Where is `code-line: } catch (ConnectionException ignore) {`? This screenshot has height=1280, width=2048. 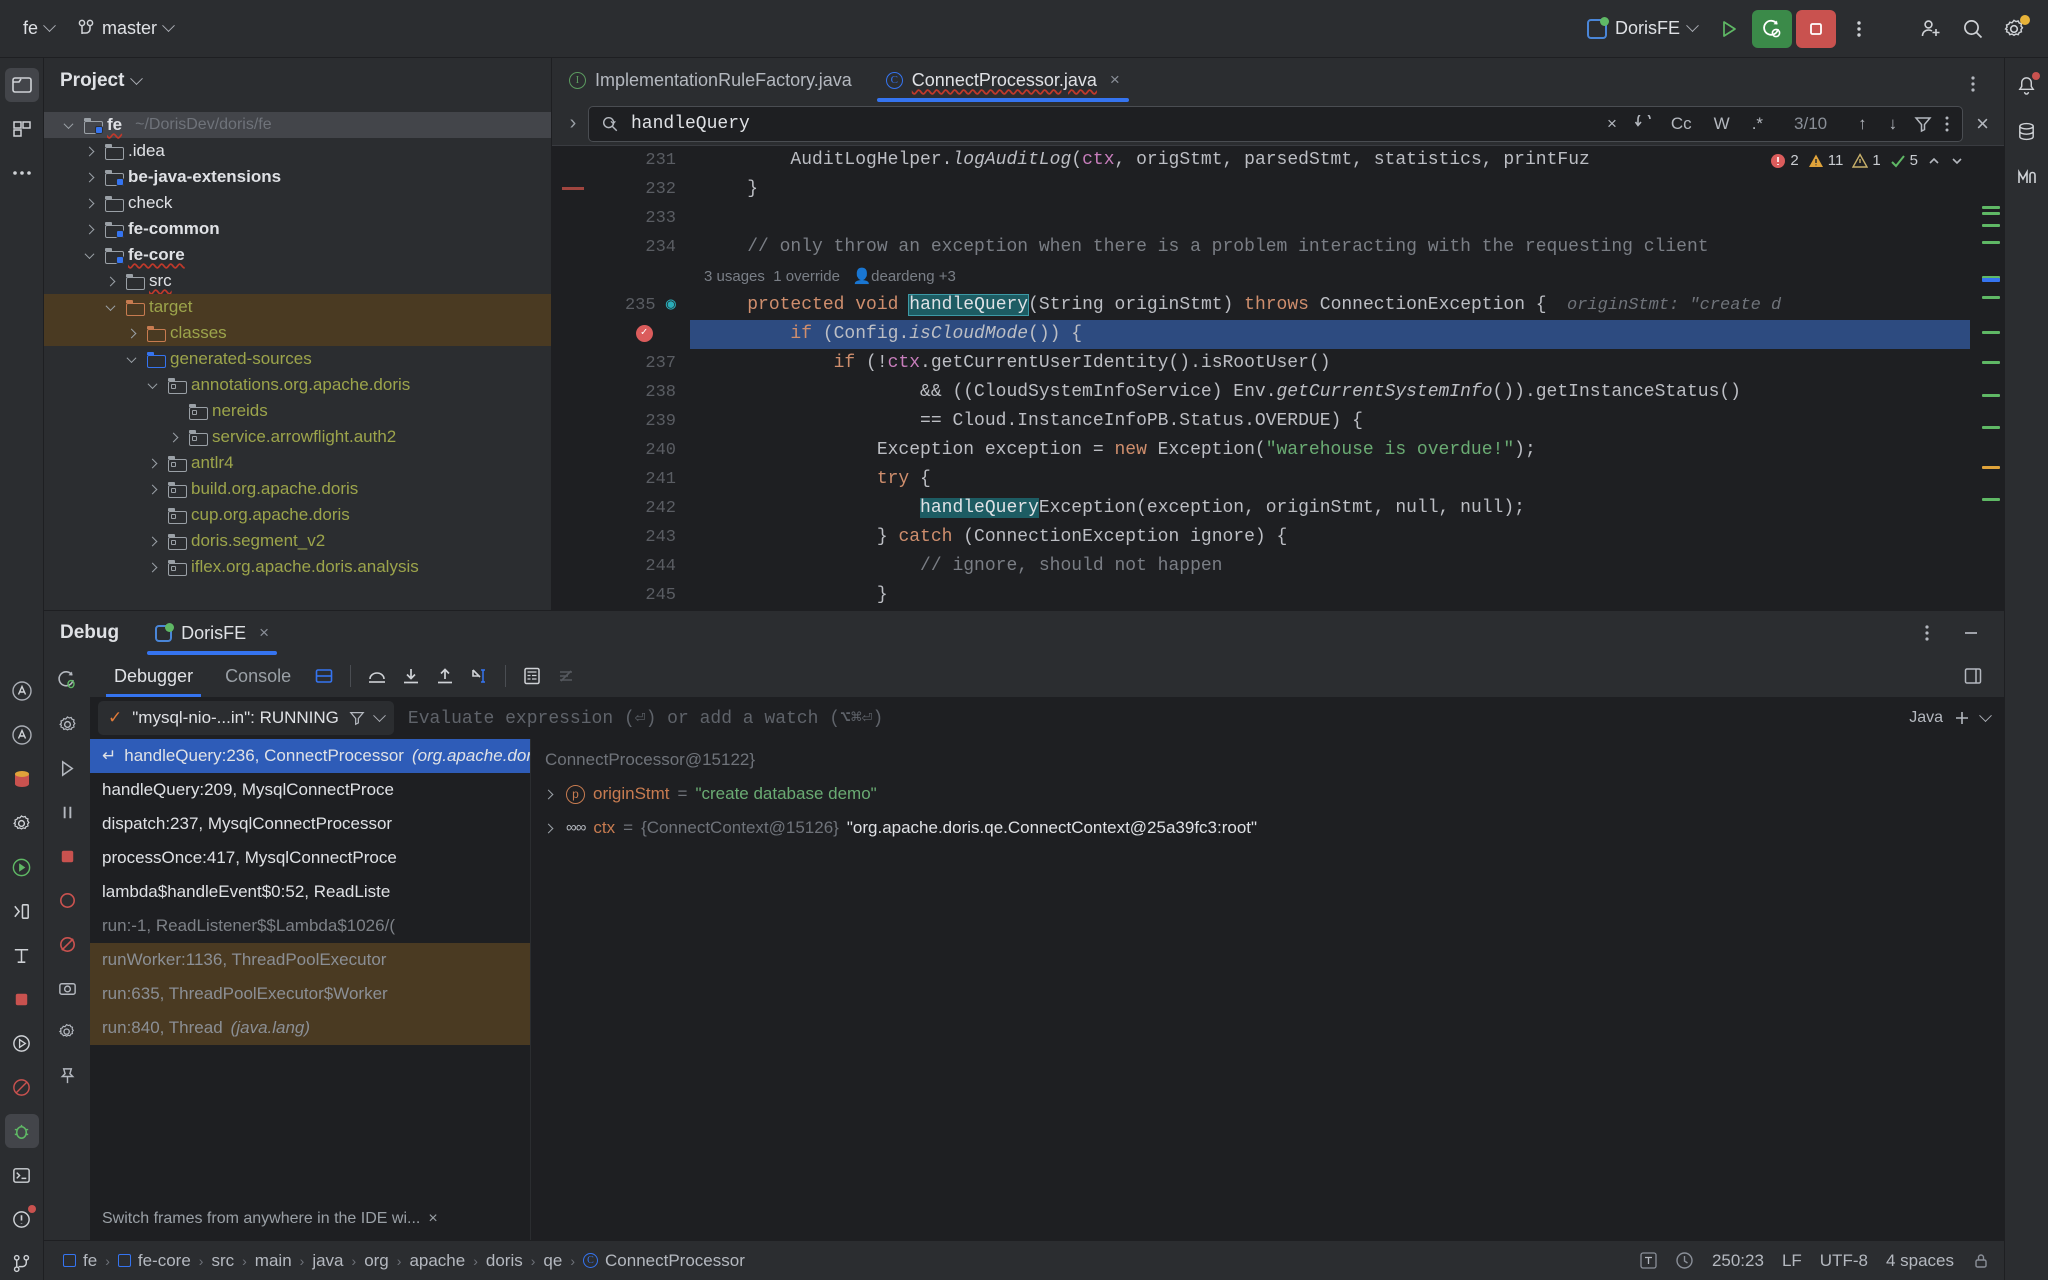 code-line: } catch (ConnectionException ignore) { is located at coordinates (1330, 537).